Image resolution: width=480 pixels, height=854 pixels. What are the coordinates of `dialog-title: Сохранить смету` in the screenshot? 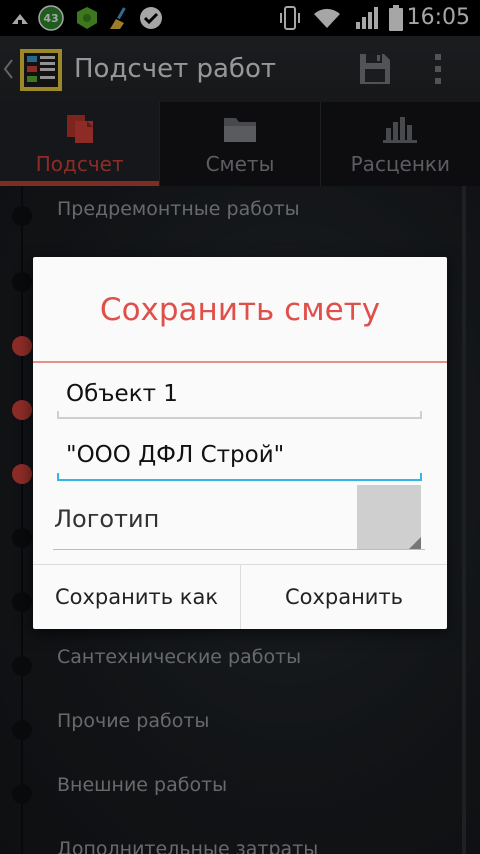 It's located at (240, 310).